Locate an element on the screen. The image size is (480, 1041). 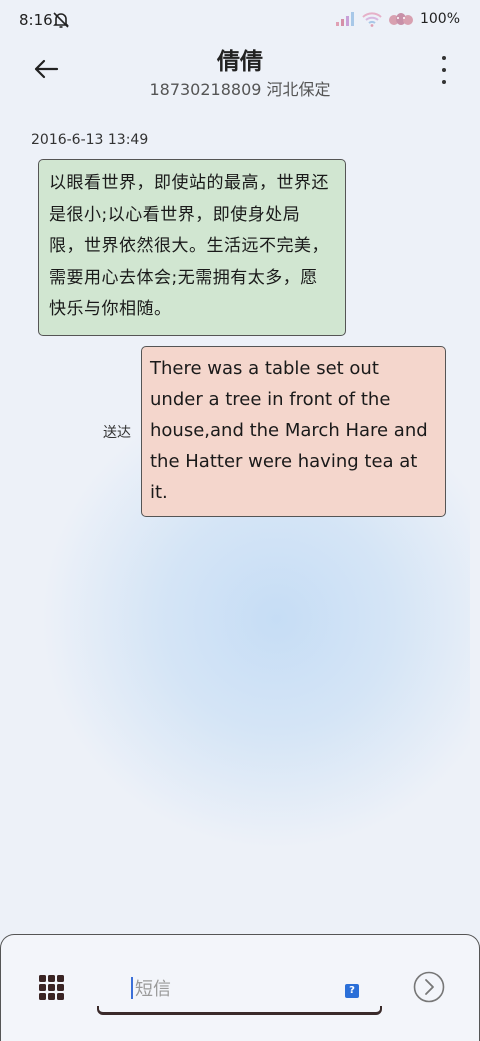
send-button is located at coordinates (429, 987).